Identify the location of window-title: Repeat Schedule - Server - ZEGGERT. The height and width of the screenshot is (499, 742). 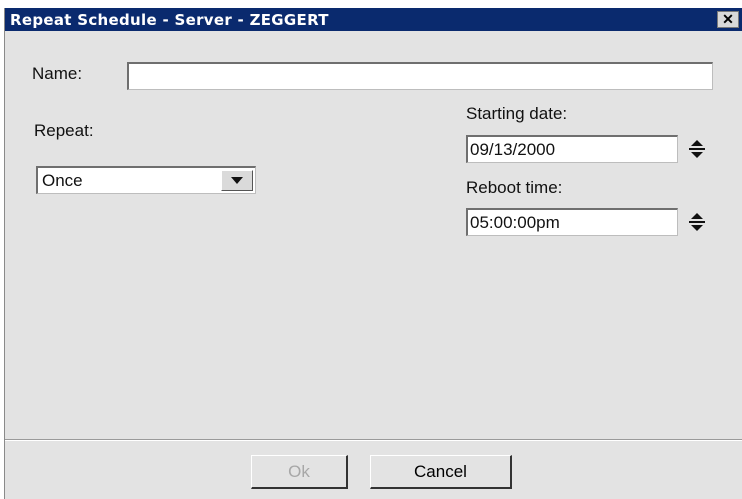
(169, 20).